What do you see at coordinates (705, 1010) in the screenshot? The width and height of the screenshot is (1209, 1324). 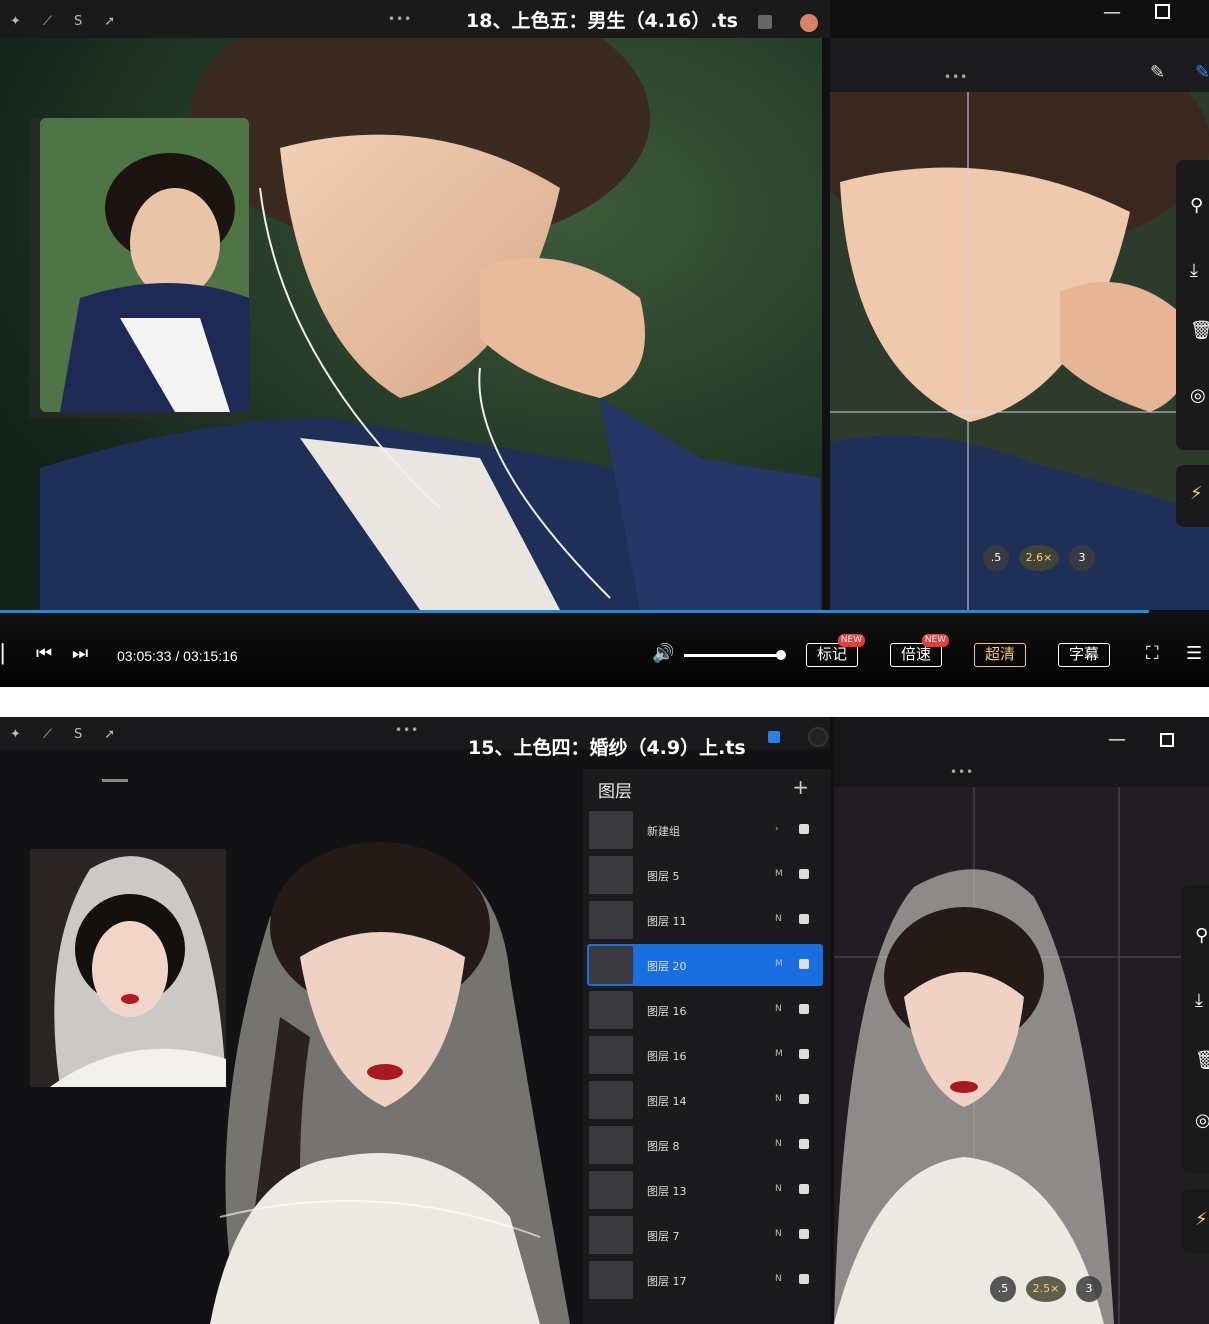 I see `layer-row: 图层 16 N` at bounding box center [705, 1010].